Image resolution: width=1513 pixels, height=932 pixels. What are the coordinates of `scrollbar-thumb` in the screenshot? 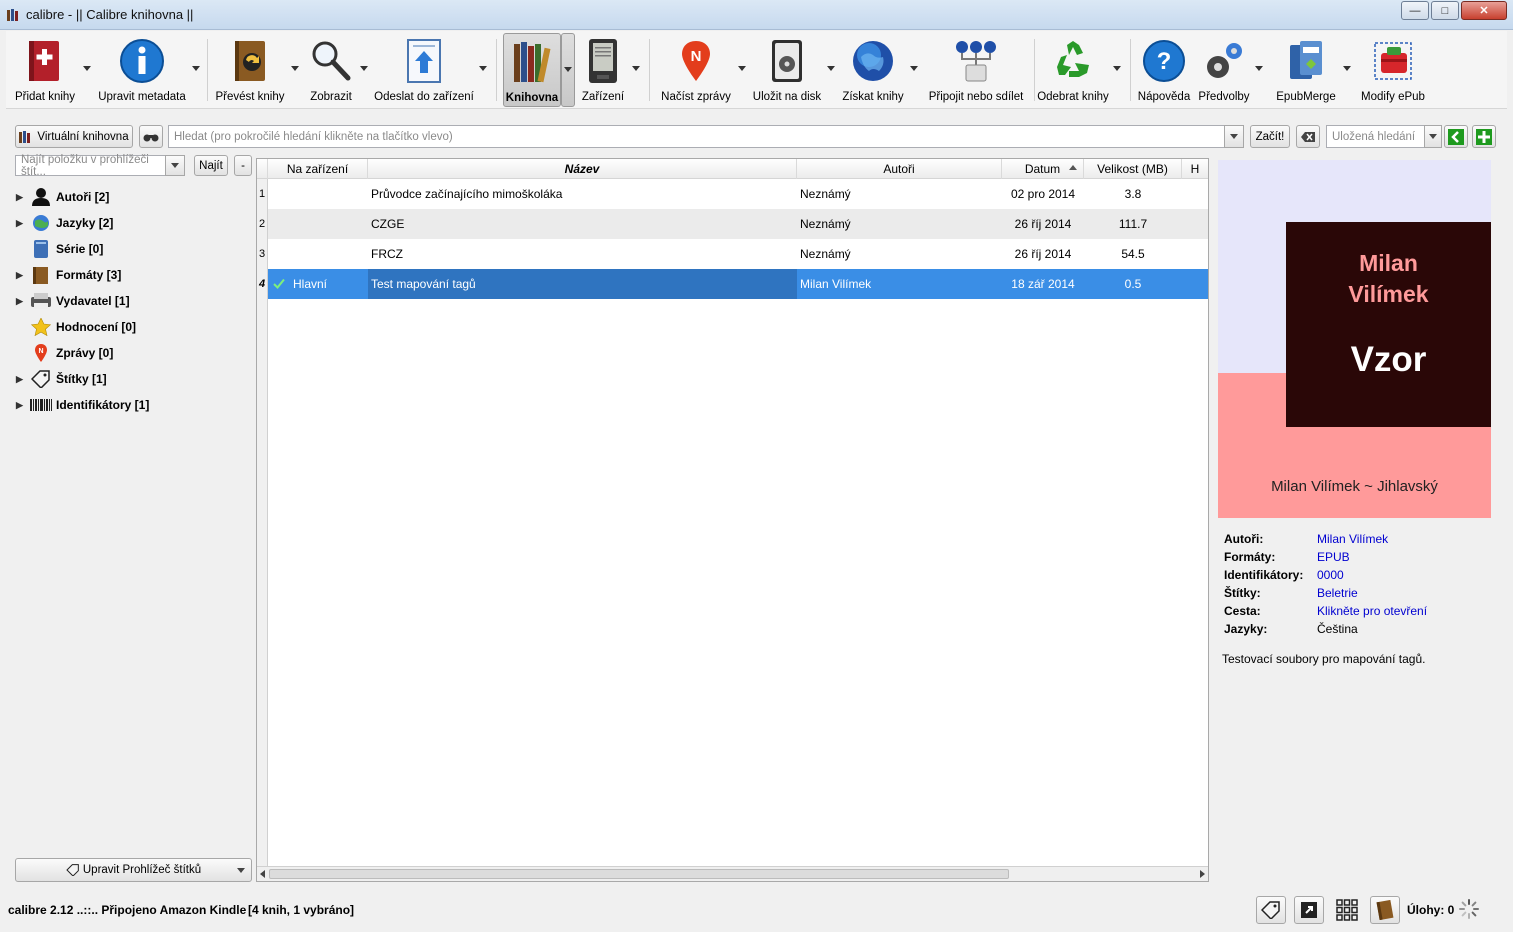 It's located at (639, 874).